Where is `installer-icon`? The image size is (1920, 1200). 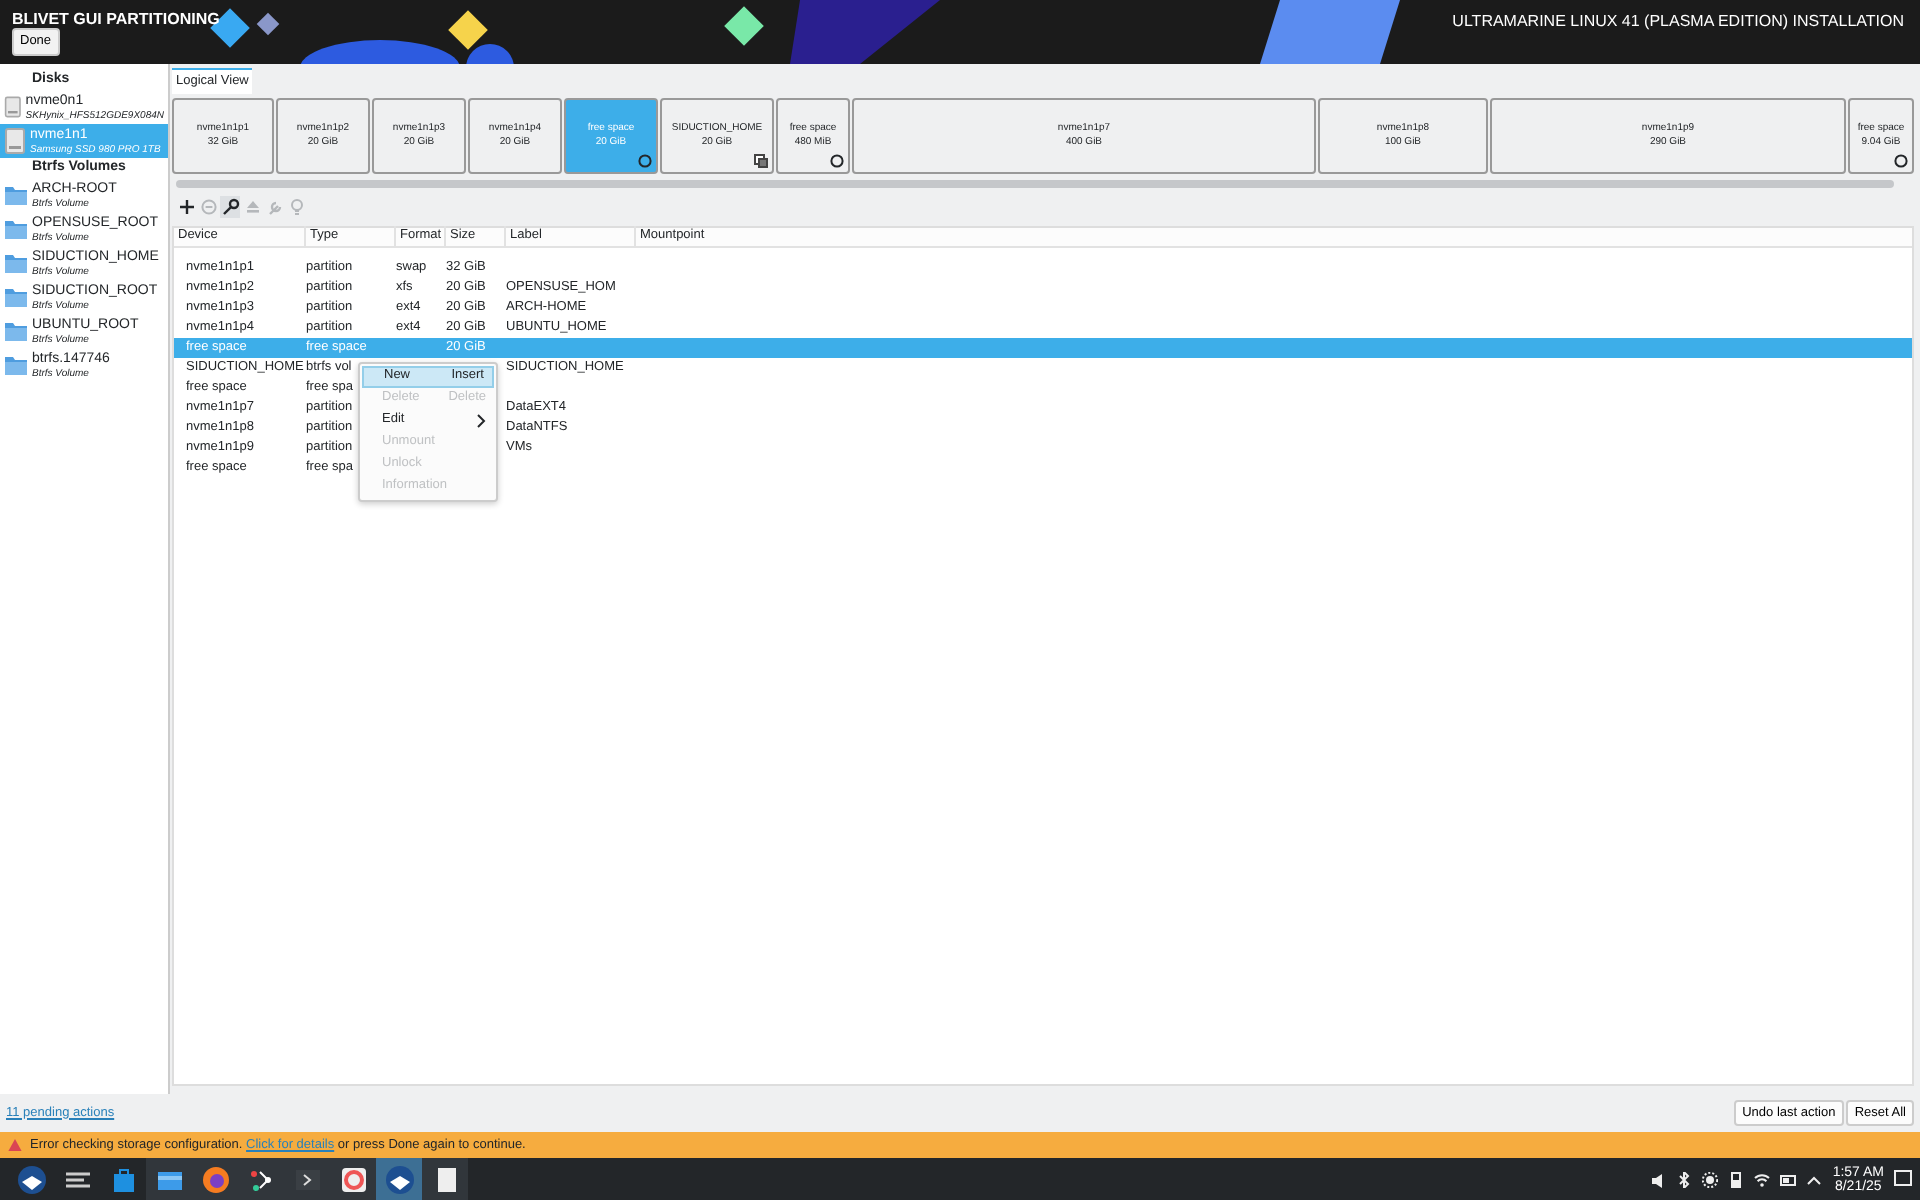 installer-icon is located at coordinates (399, 1179).